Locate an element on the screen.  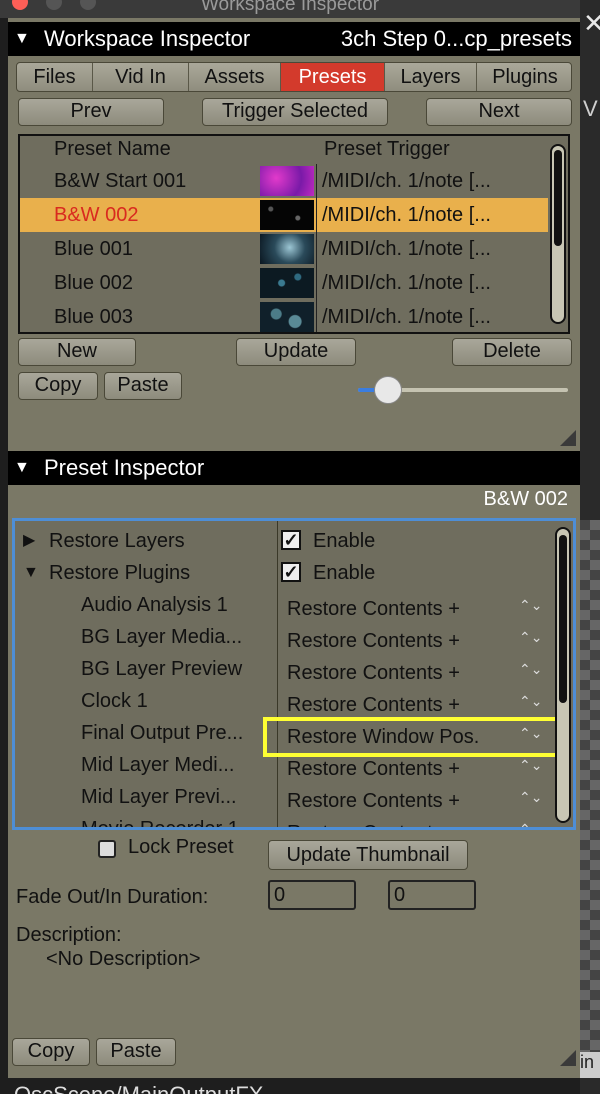
highlight-annotation is located at coordinates (411, 737).